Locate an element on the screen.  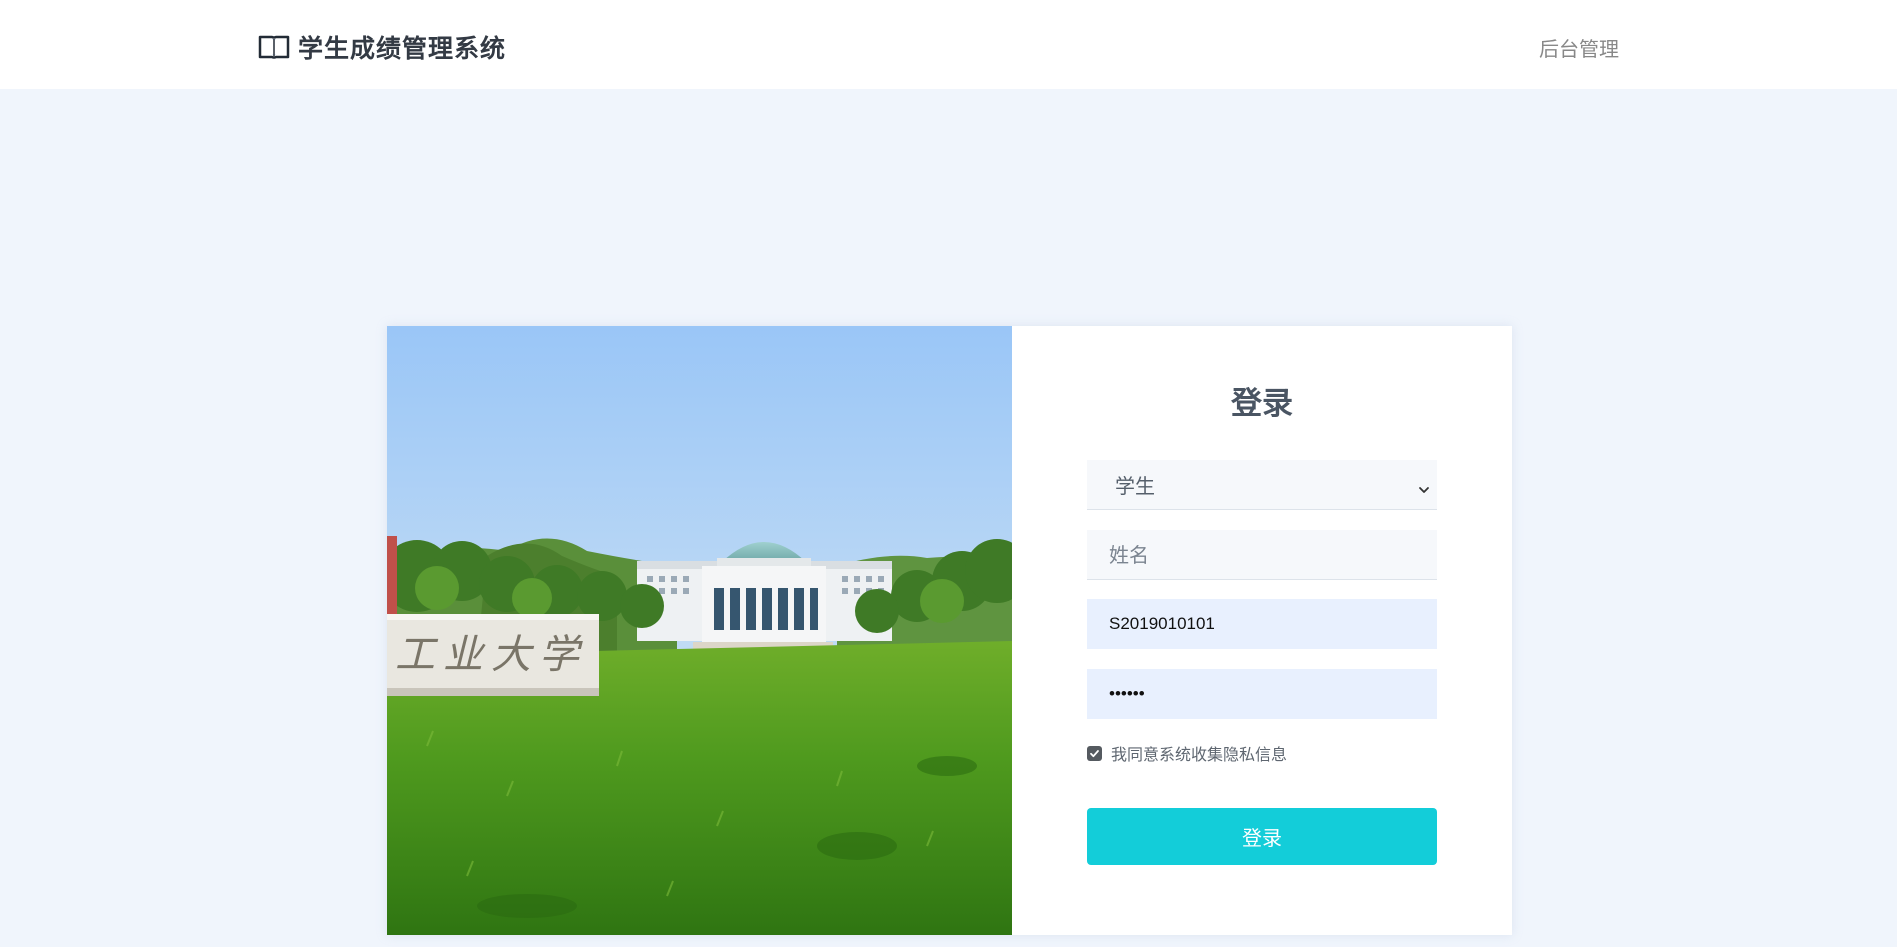
role-select: 学生 is located at coordinates (1262, 485).